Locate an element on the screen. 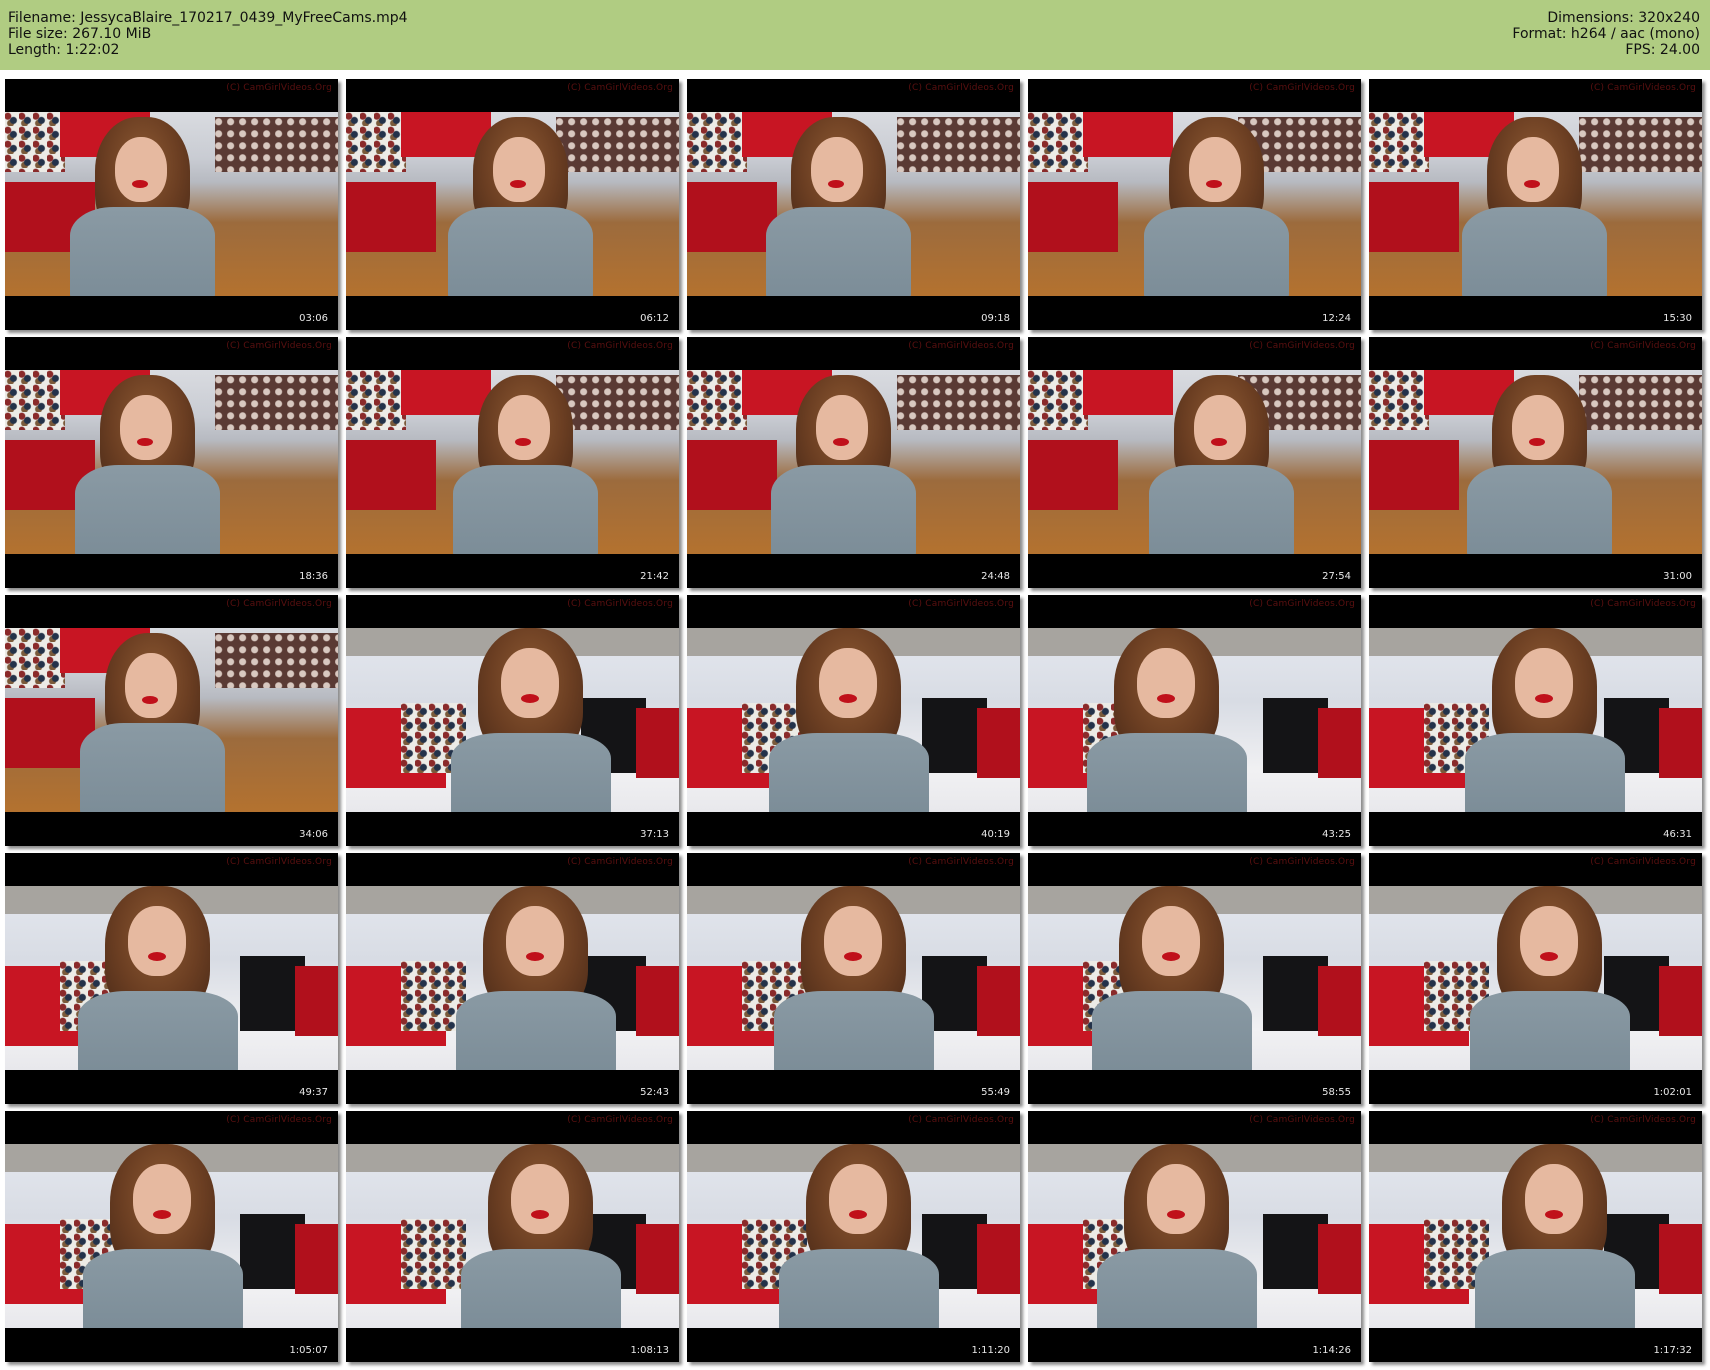  video-thumbnail: (C) CamGirlVideos.Org 27:54 is located at coordinates (1194, 462).